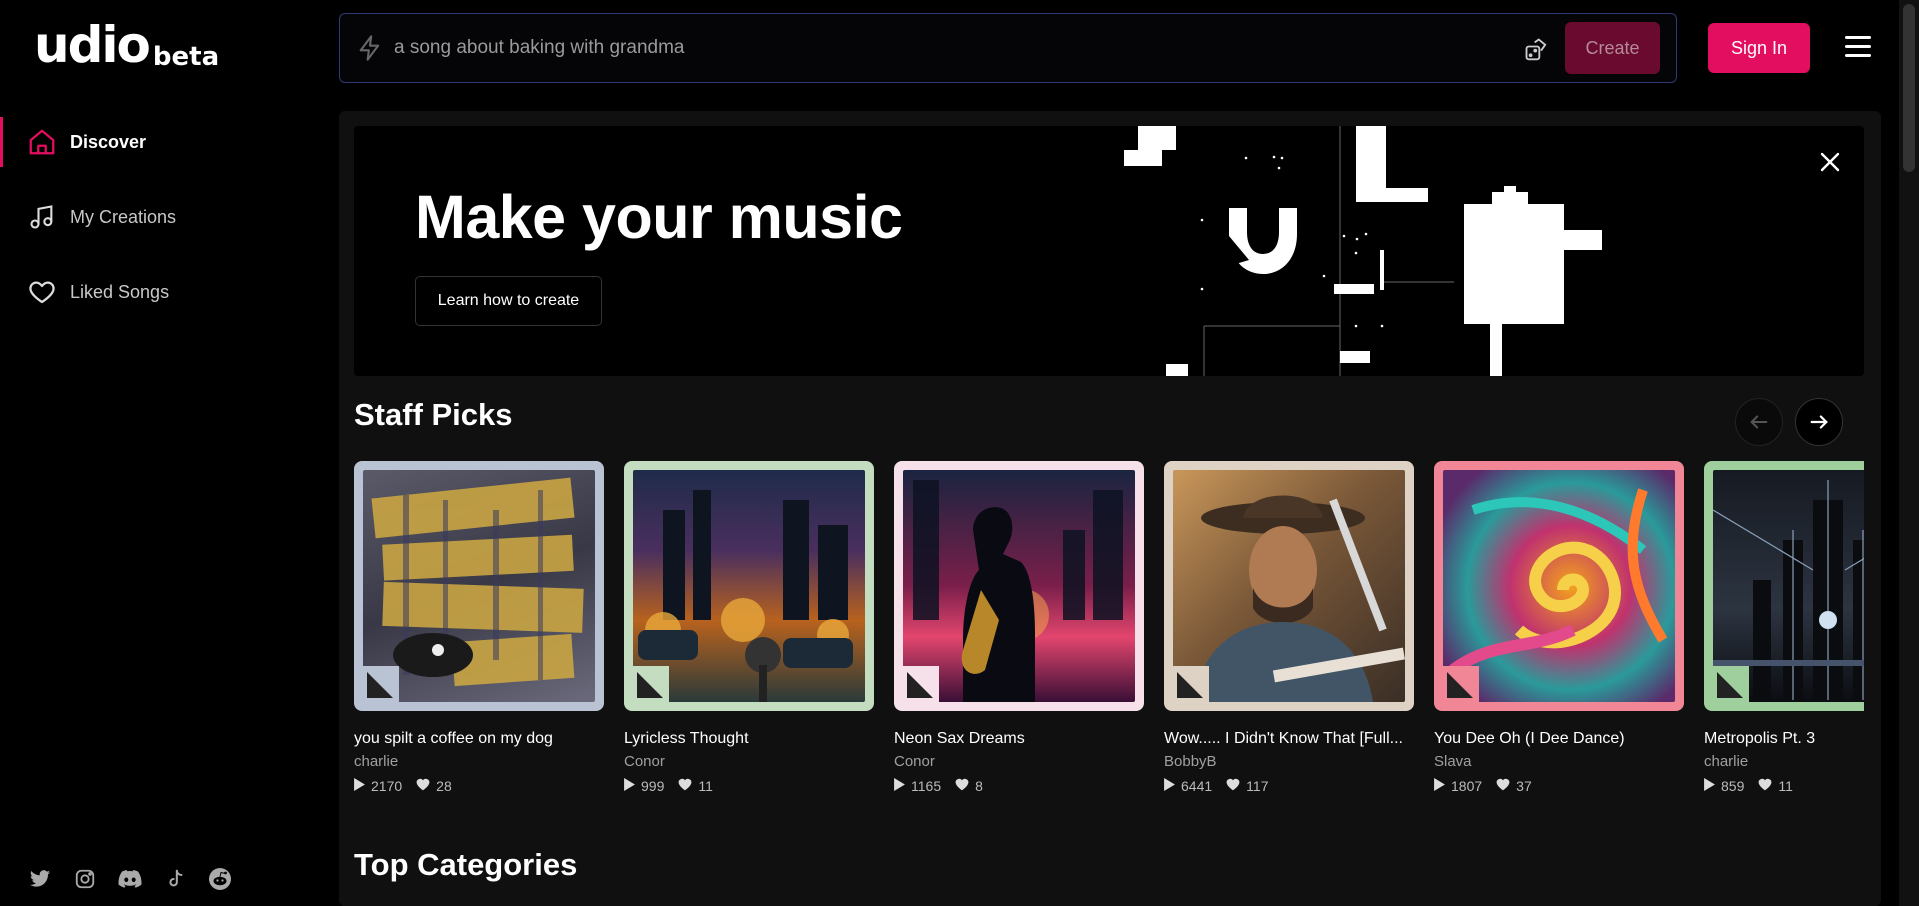  I want to click on sidebar-item-label: My Creations, so click(123, 216).